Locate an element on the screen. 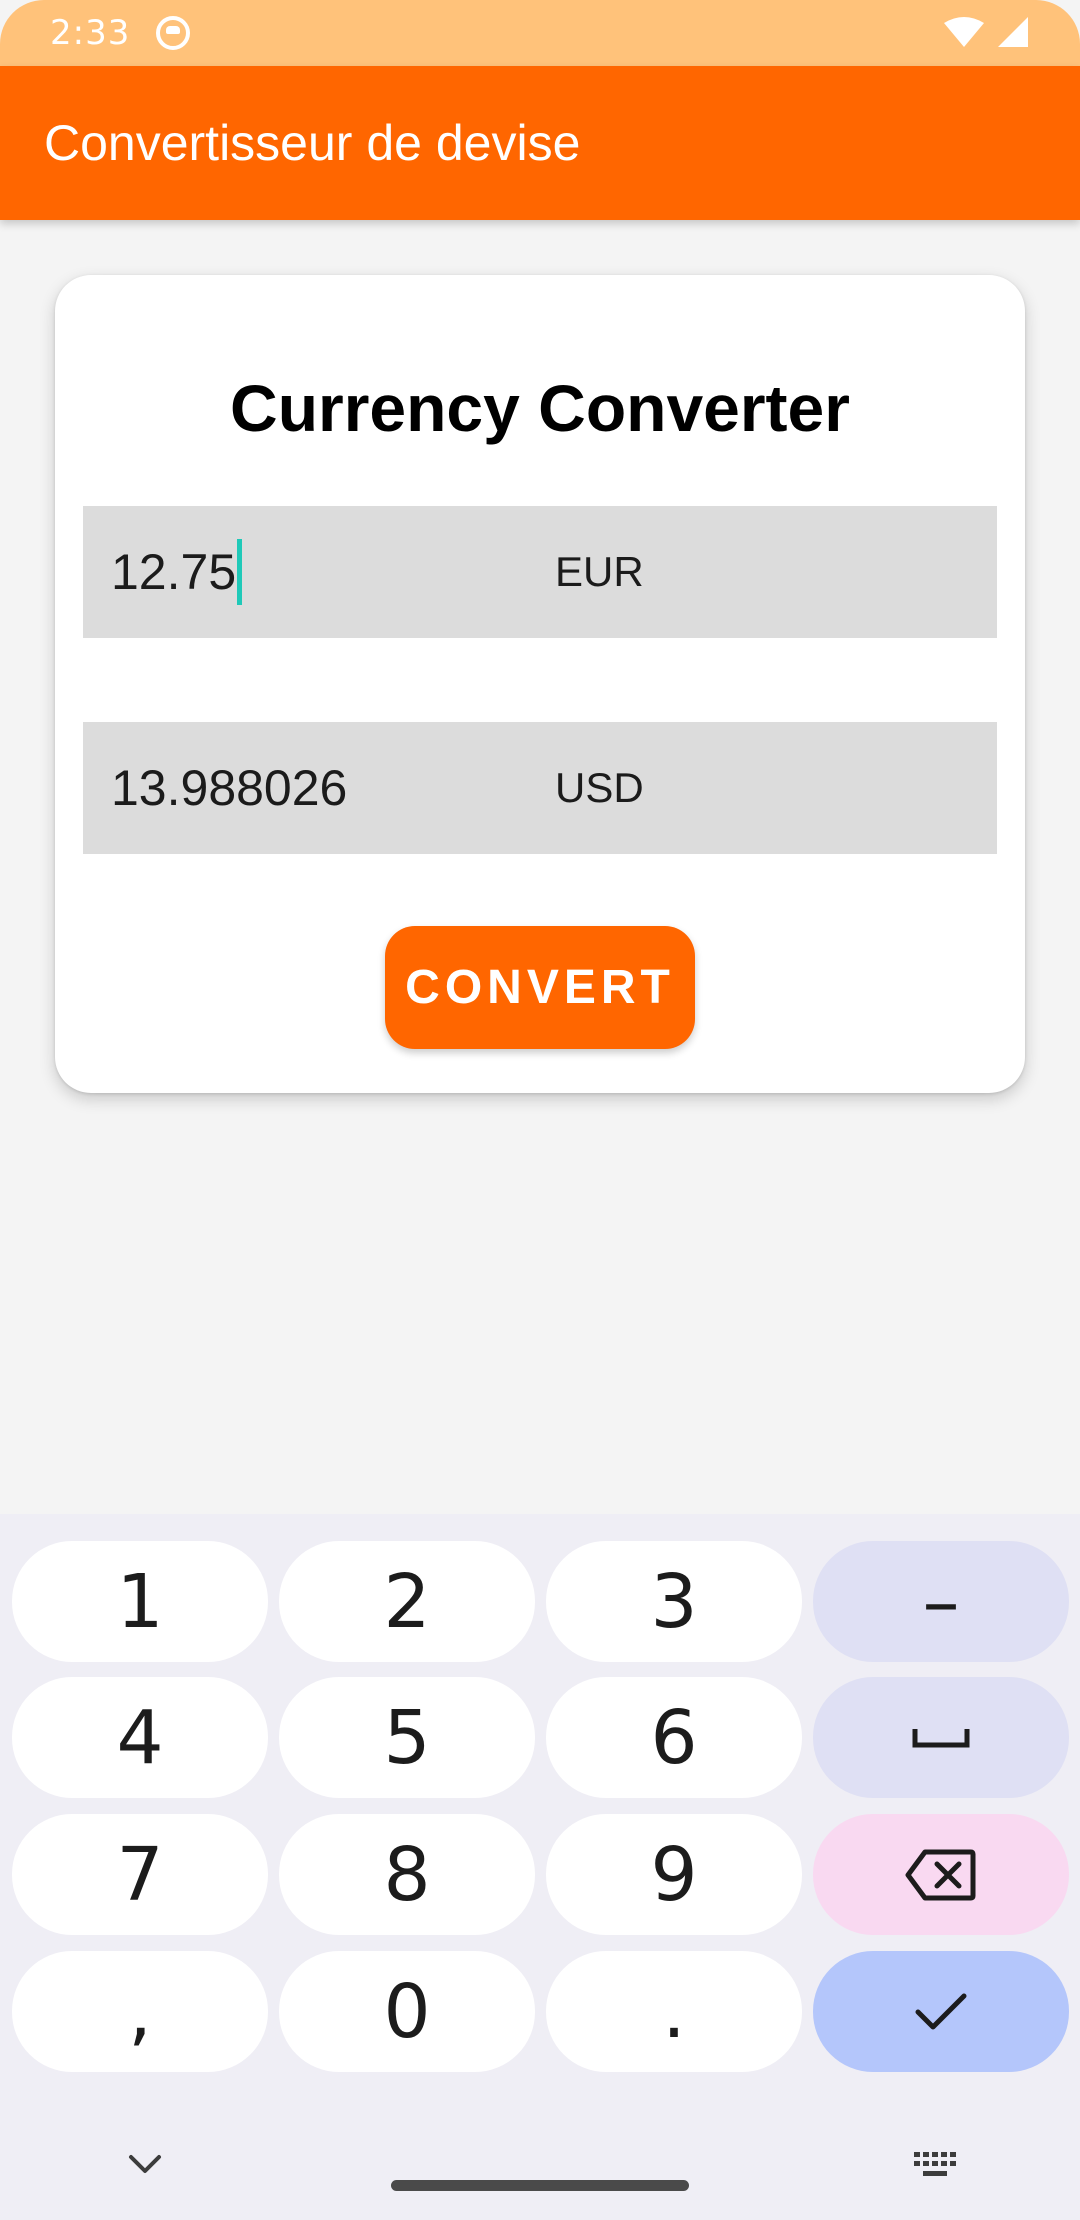 The height and width of the screenshot is (2220, 1080). key-0: 0 is located at coordinates (407, 2011).